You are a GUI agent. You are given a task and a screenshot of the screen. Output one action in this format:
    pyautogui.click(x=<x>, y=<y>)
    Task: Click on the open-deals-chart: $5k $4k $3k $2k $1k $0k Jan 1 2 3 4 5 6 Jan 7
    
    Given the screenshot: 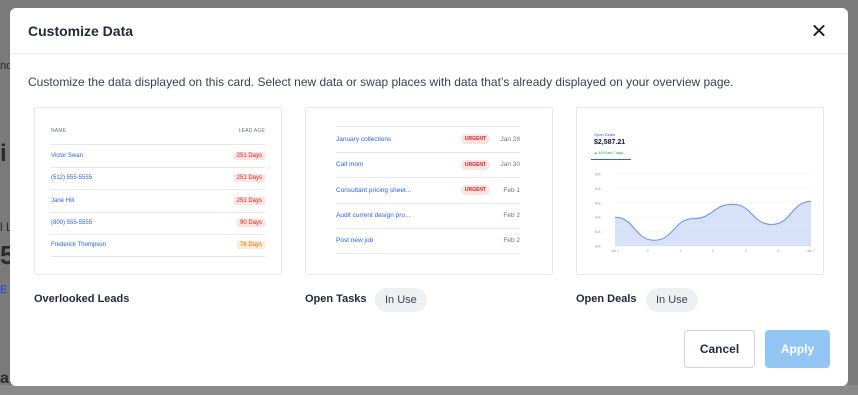 What is the action you would take?
    pyautogui.click(x=705, y=213)
    